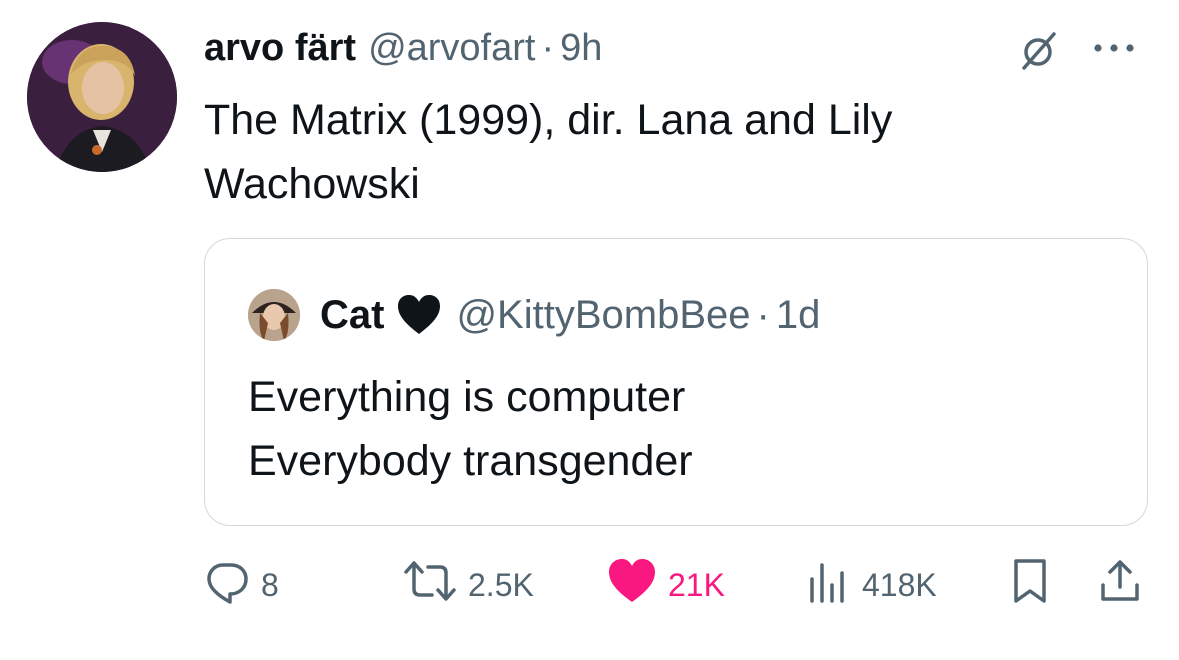  Describe the element at coordinates (280, 48) in the screenshot. I see `author-name: arvo färt` at that location.